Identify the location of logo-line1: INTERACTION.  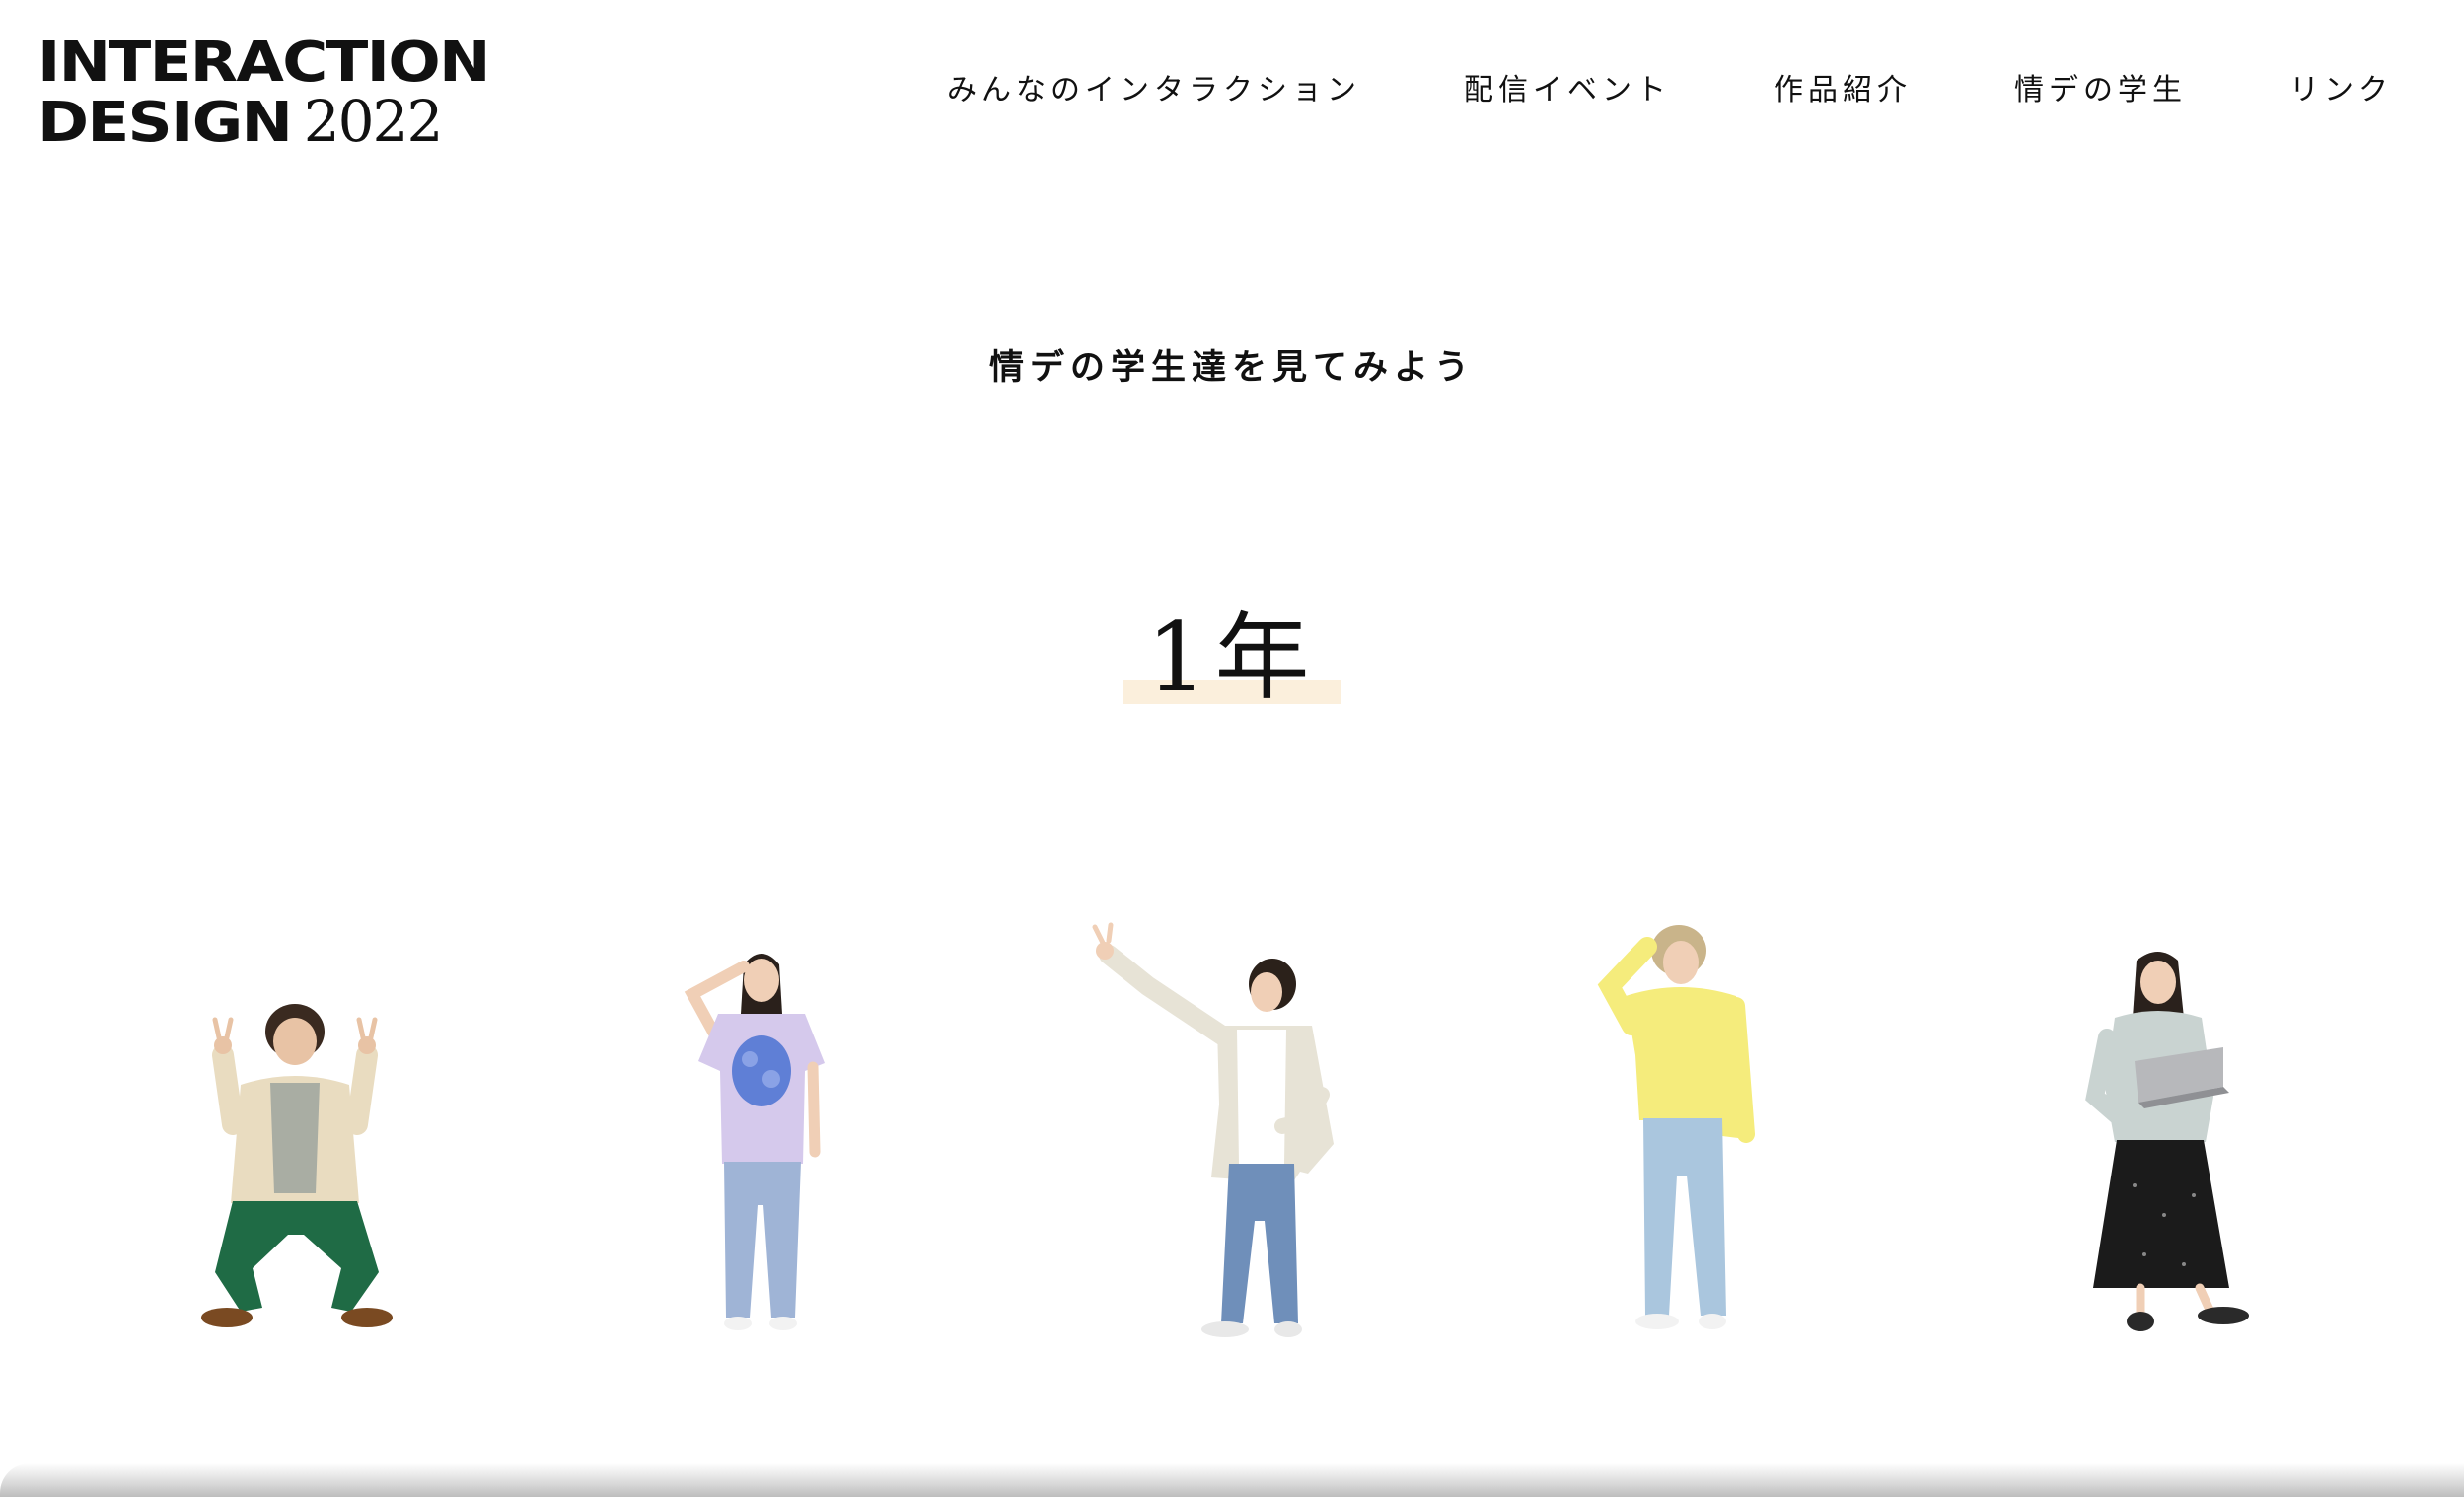
(263, 63).